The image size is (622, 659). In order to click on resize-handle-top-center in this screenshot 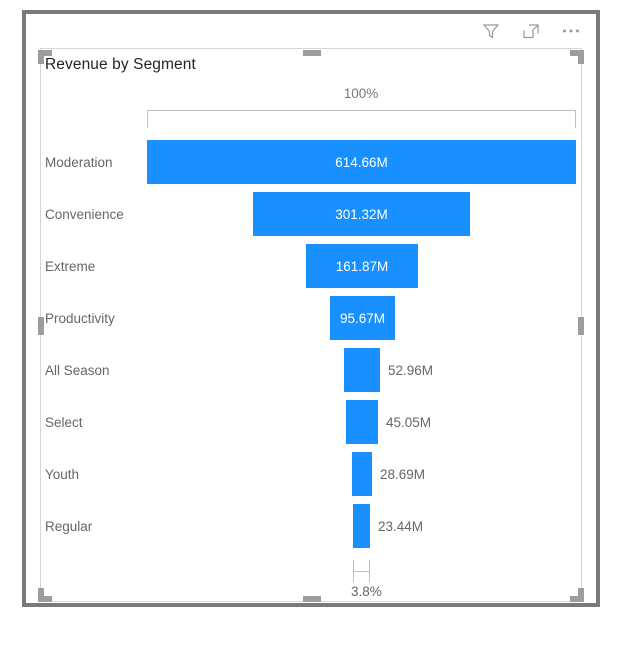, I will do `click(312, 53)`.